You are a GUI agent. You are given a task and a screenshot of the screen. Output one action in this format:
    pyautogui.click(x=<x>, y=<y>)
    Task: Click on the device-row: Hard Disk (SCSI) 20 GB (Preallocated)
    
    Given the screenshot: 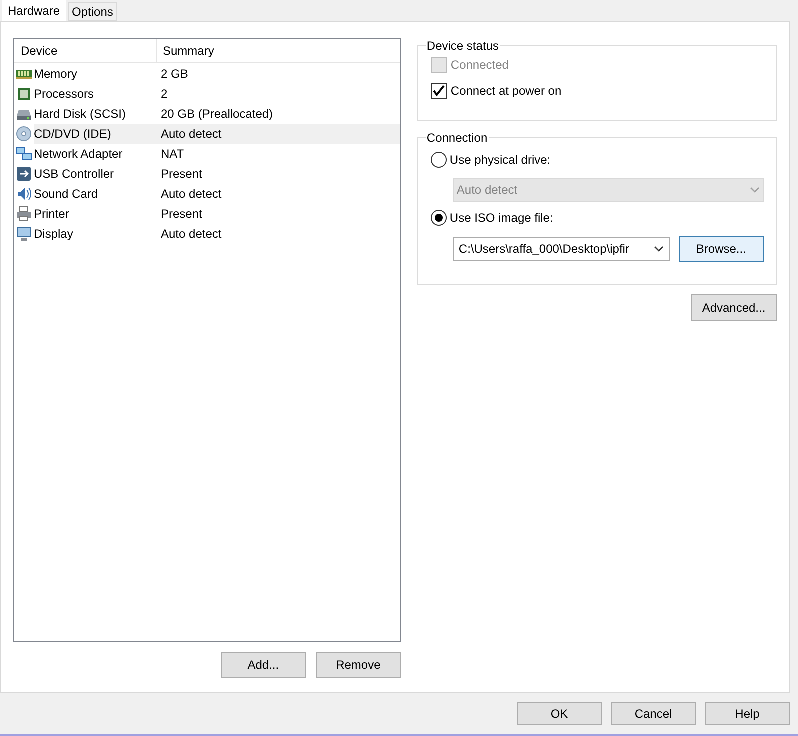 What is the action you would take?
    pyautogui.click(x=217, y=114)
    